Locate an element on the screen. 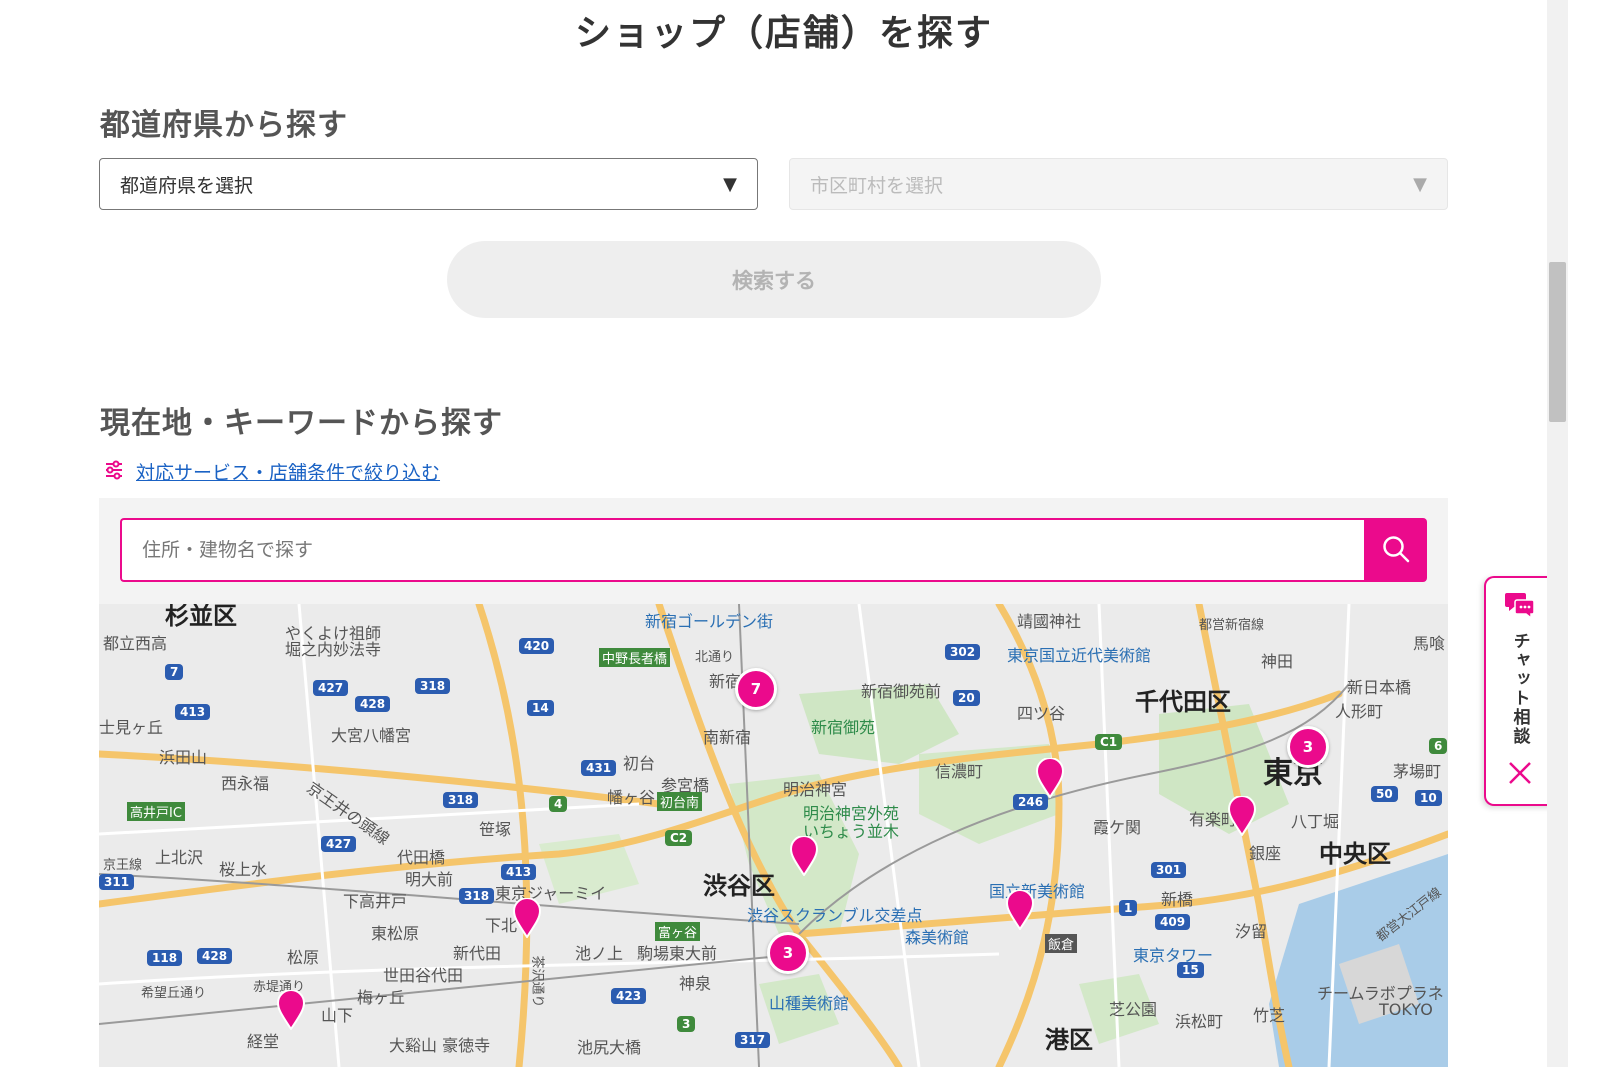 The image size is (1600, 1067). route-shield: 302 is located at coordinates (963, 652).